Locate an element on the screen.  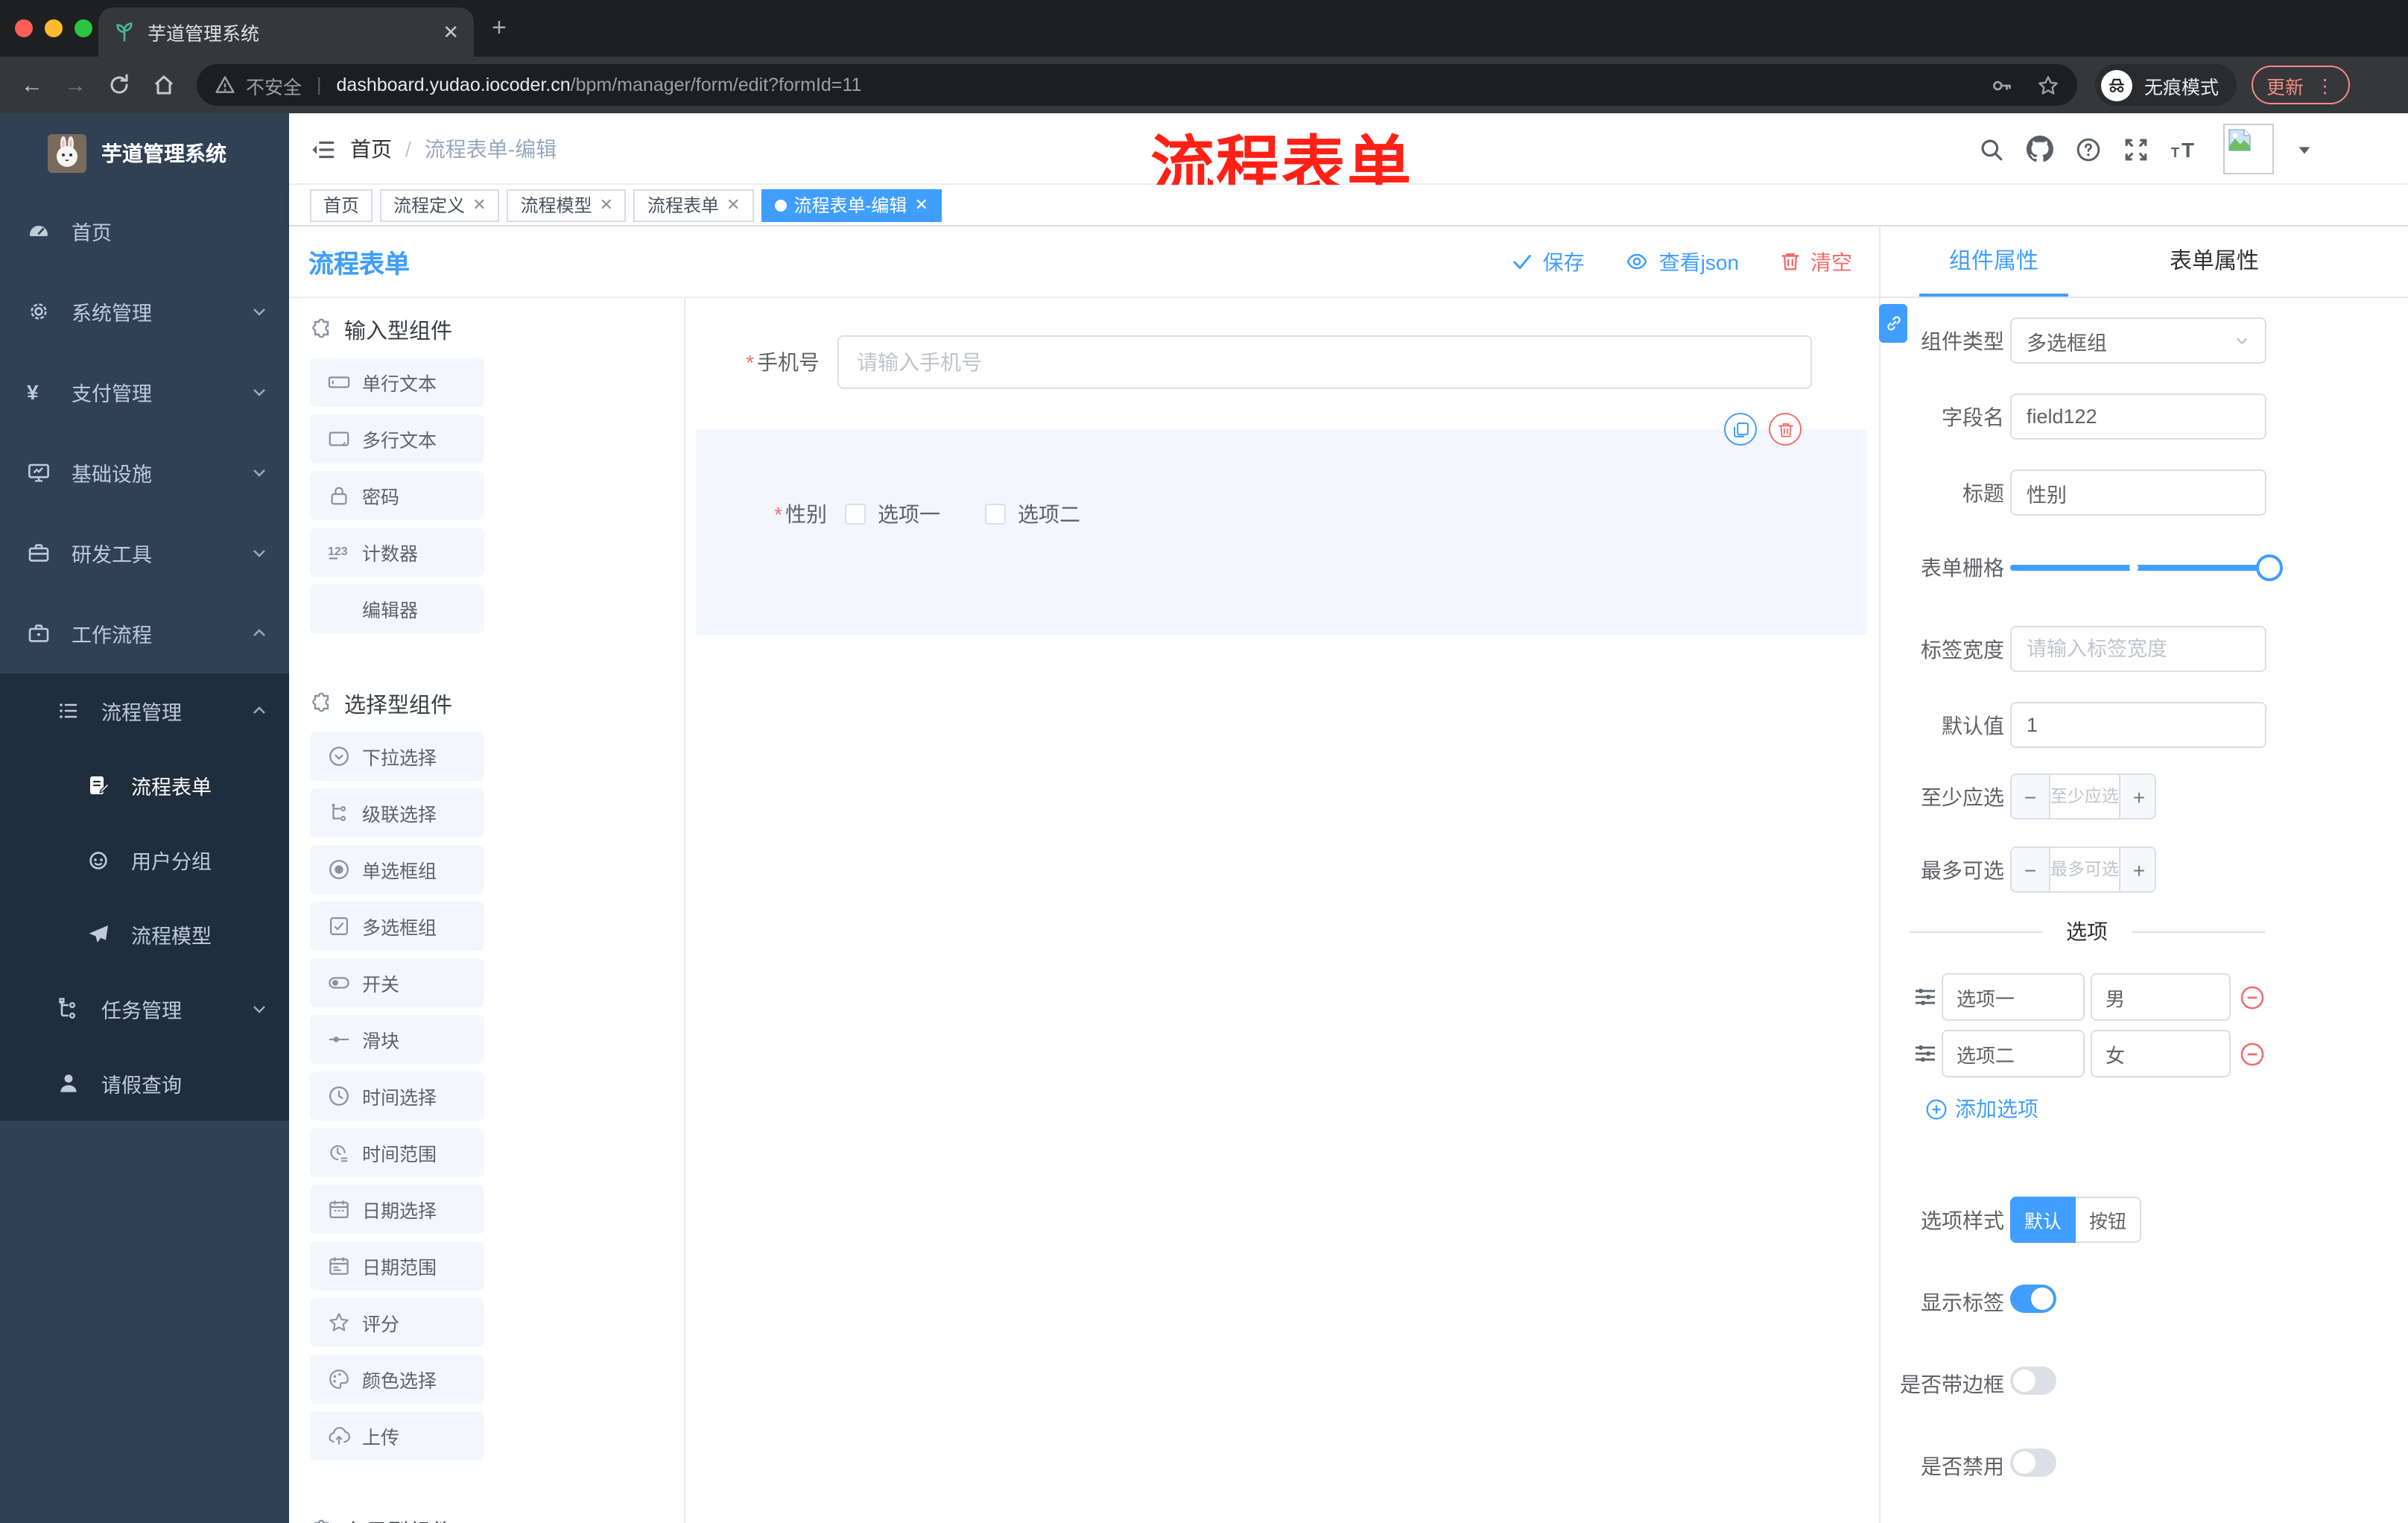
sidebar-fold-icon is located at coordinates (322, 149).